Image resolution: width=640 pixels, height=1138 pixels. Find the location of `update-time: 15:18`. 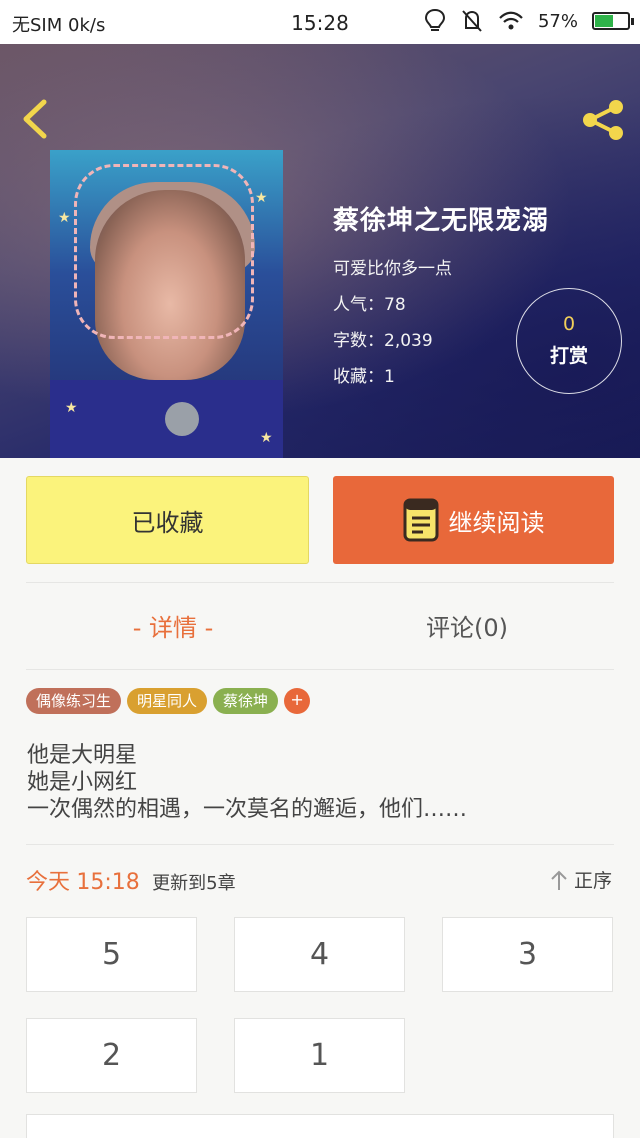

update-time: 15:18 is located at coordinates (108, 882).